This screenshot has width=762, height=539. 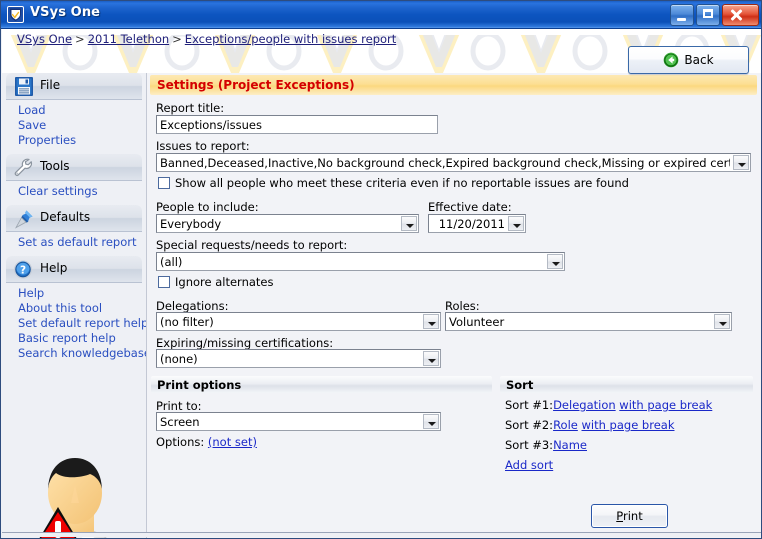 I want to click on people-to-include-select: Everybody, so click(x=287, y=223).